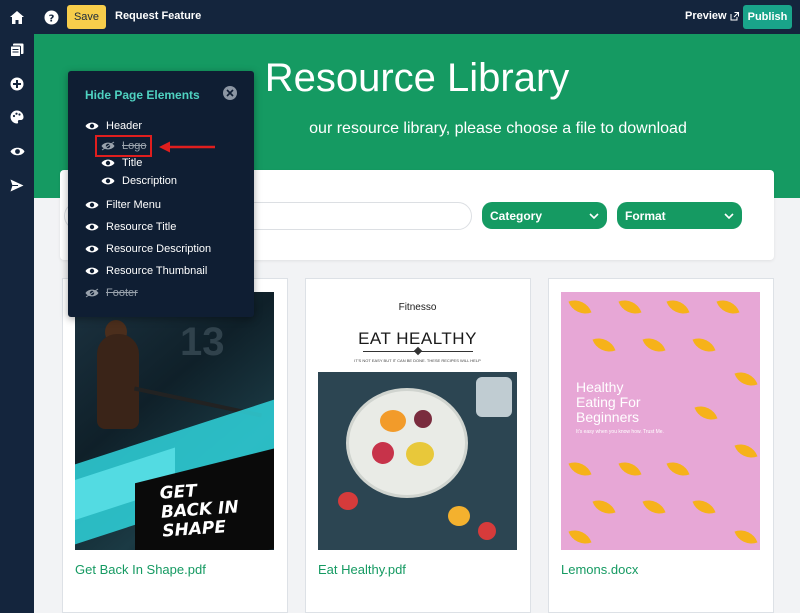 The width and height of the screenshot is (800, 613). What do you see at coordinates (17, 117) in the screenshot?
I see `palette-icon` at bounding box center [17, 117].